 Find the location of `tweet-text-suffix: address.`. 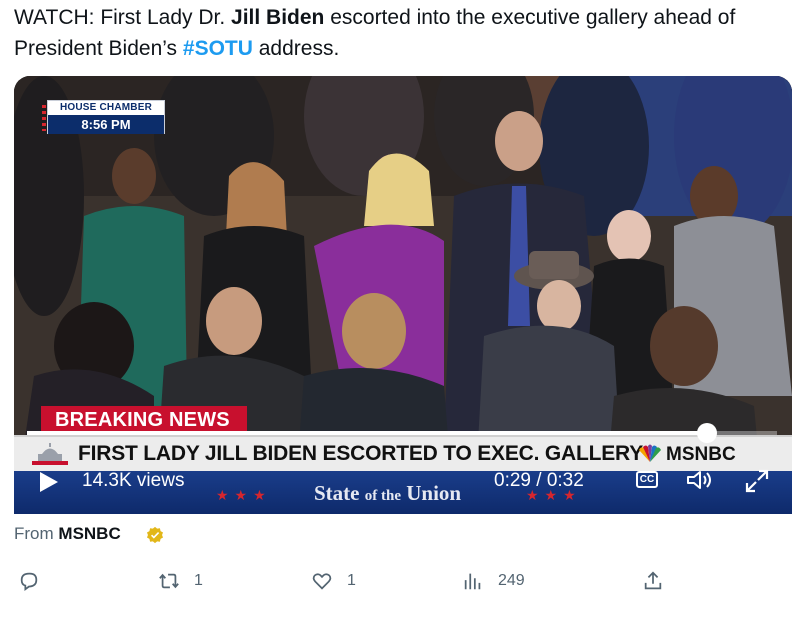

tweet-text-suffix: address. is located at coordinates (296, 48).